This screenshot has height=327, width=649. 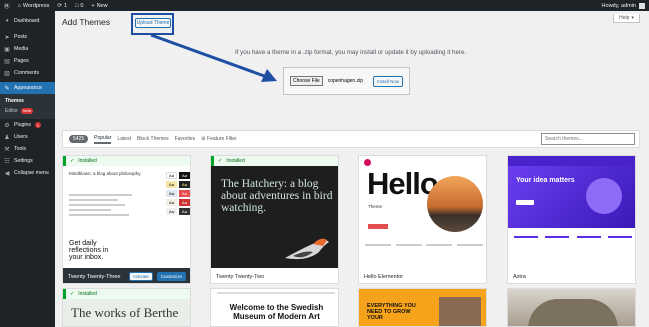 What do you see at coordinates (7, 173) in the screenshot?
I see `collapse-icon: ◀` at bounding box center [7, 173].